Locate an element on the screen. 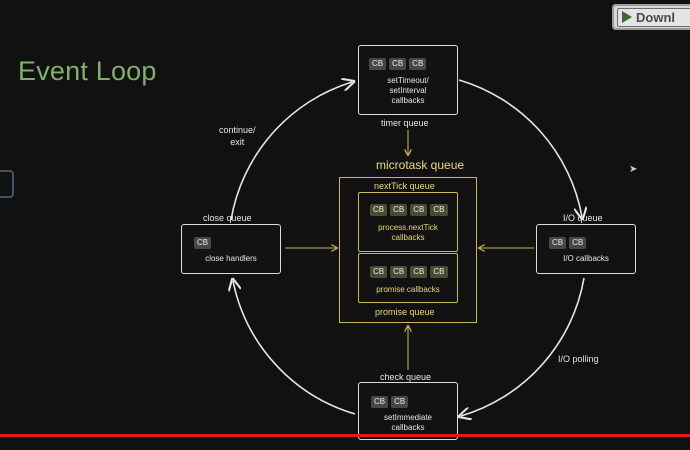 The width and height of the screenshot is (690, 450). io-queue-box: CB CB I/O callbacks is located at coordinates (586, 249).